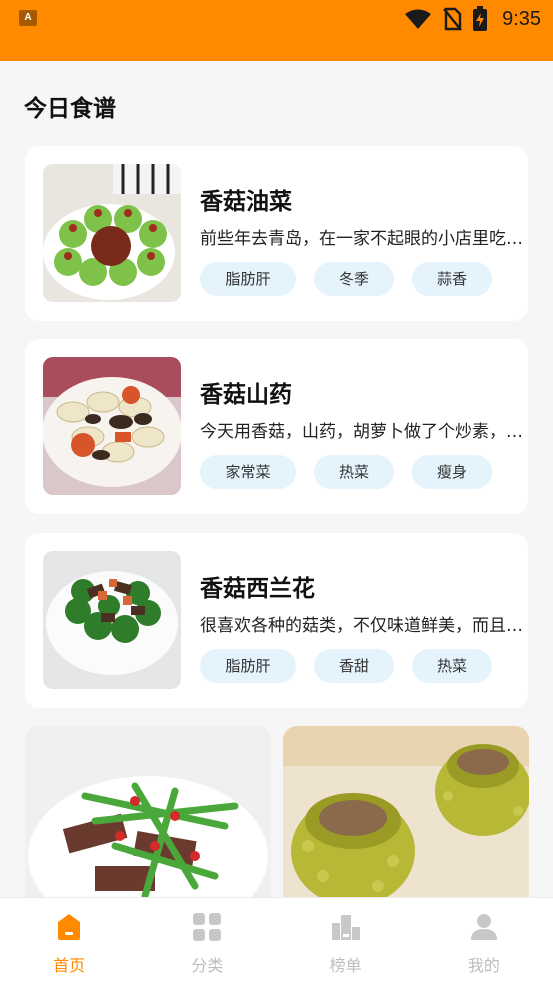  I want to click on recipe-title: 香菇西兰花, so click(257, 589).